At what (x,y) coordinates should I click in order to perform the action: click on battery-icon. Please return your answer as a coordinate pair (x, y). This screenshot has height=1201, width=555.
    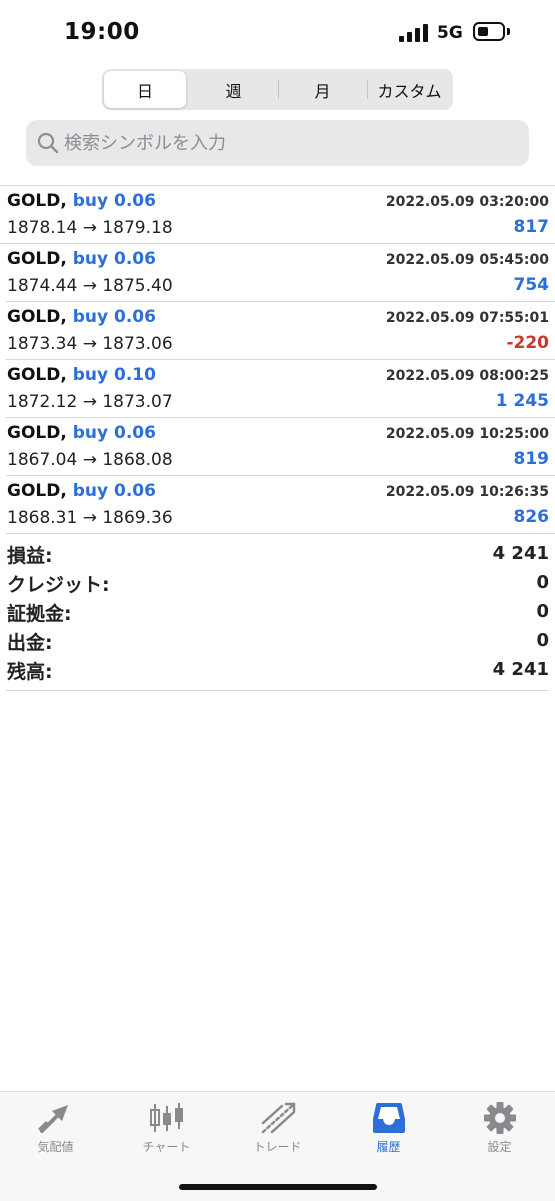
    Looking at the image, I should click on (489, 31).